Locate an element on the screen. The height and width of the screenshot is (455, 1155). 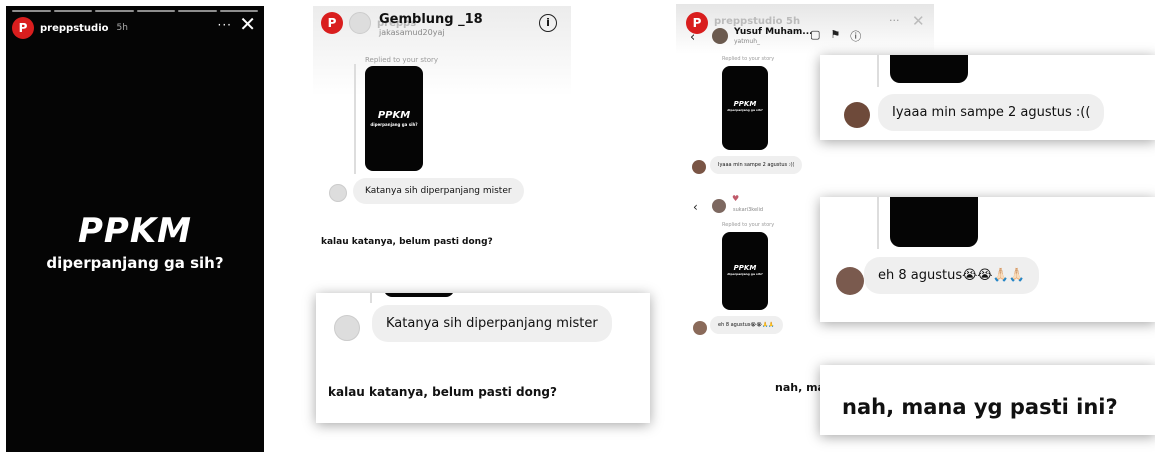
story-title: PPKM is located at coordinates (135, 231).